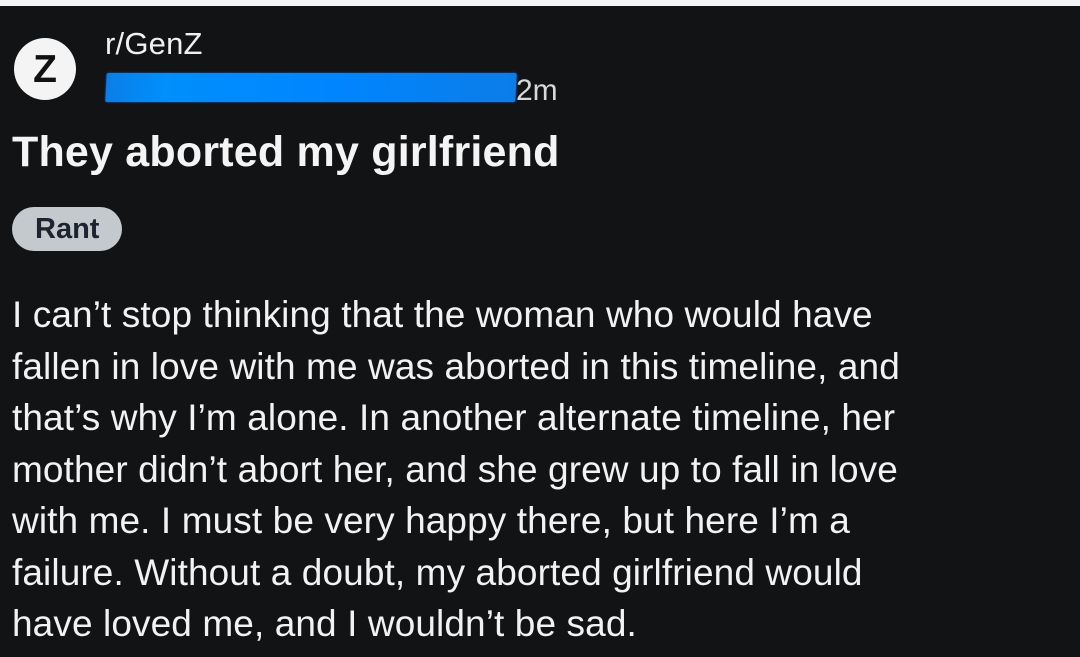  I want to click on post-timestamp: 2m, so click(537, 90).